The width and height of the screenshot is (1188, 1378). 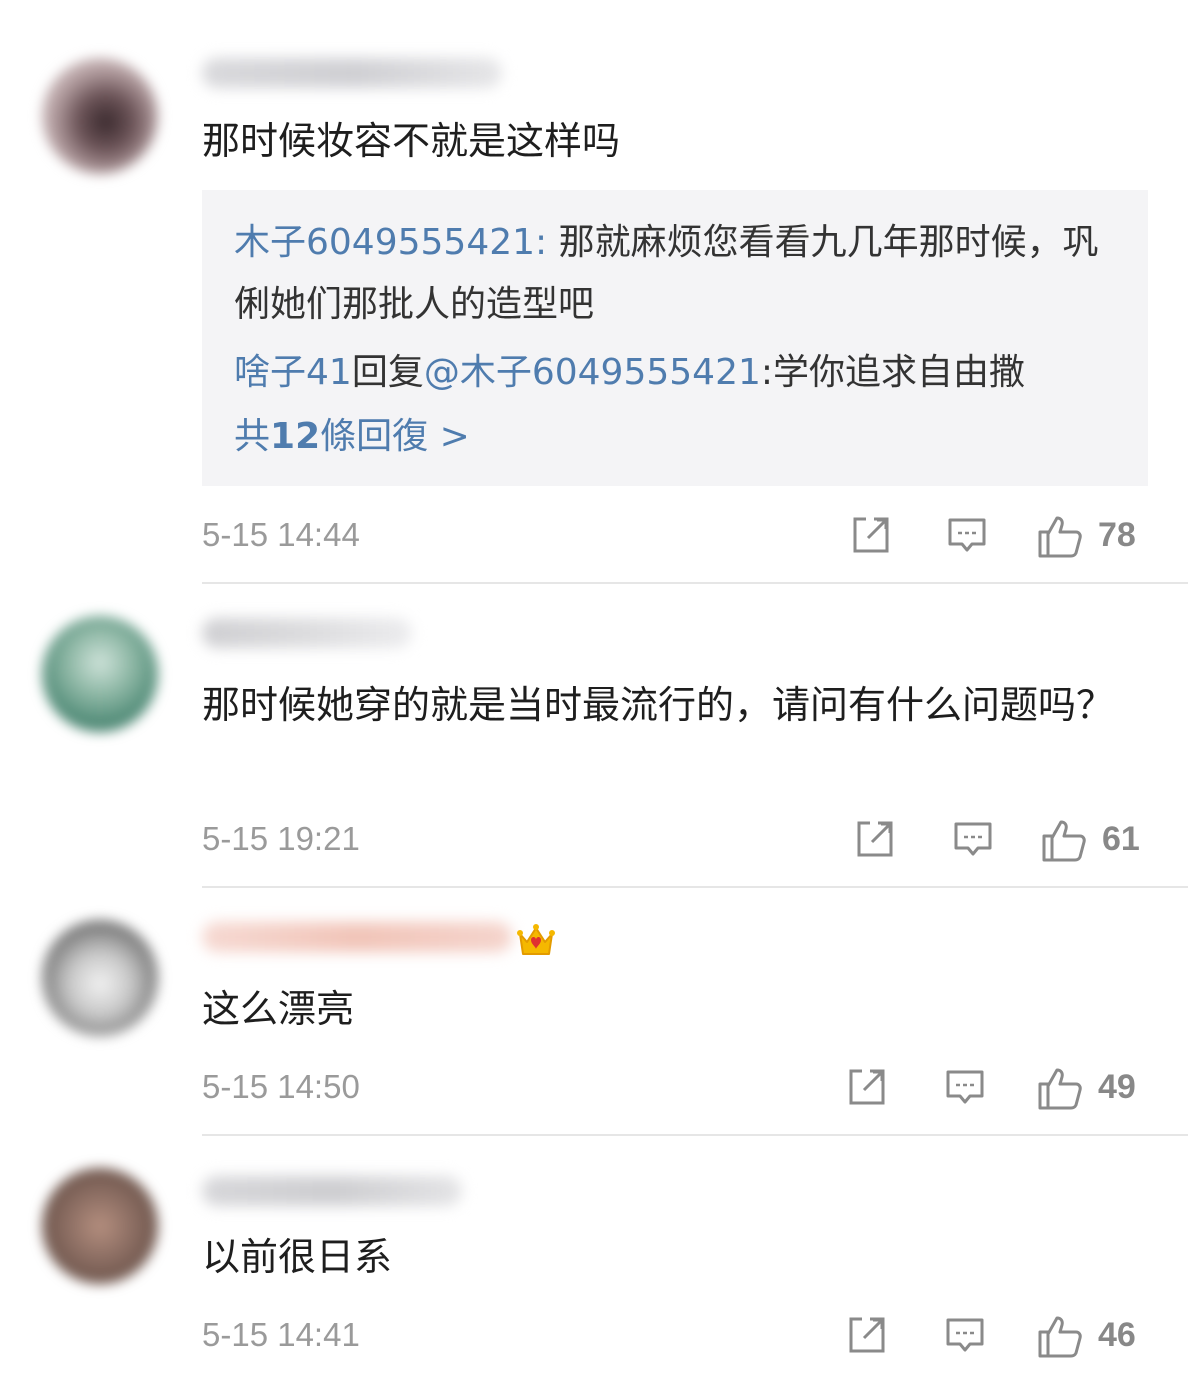 I want to click on reply-count-suffix: 條回復 >, so click(x=395, y=436).